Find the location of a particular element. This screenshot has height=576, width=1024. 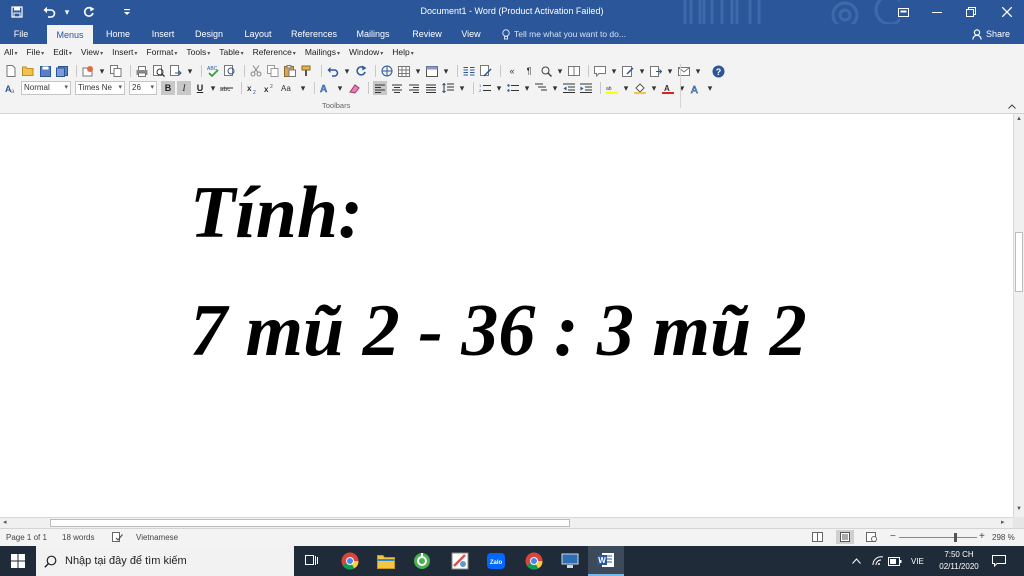

notification-center-icon is located at coordinates (999, 561).